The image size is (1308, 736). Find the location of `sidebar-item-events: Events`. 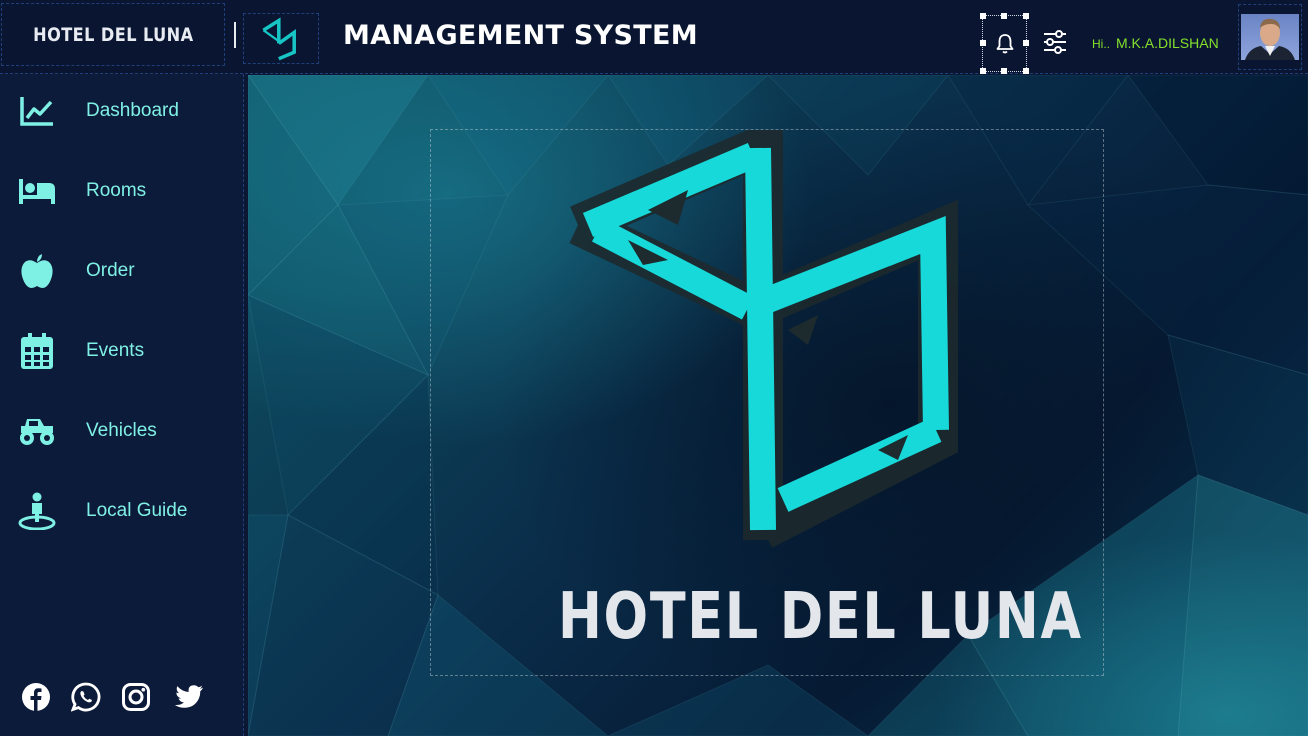

sidebar-item-events: Events is located at coordinates (121, 351).